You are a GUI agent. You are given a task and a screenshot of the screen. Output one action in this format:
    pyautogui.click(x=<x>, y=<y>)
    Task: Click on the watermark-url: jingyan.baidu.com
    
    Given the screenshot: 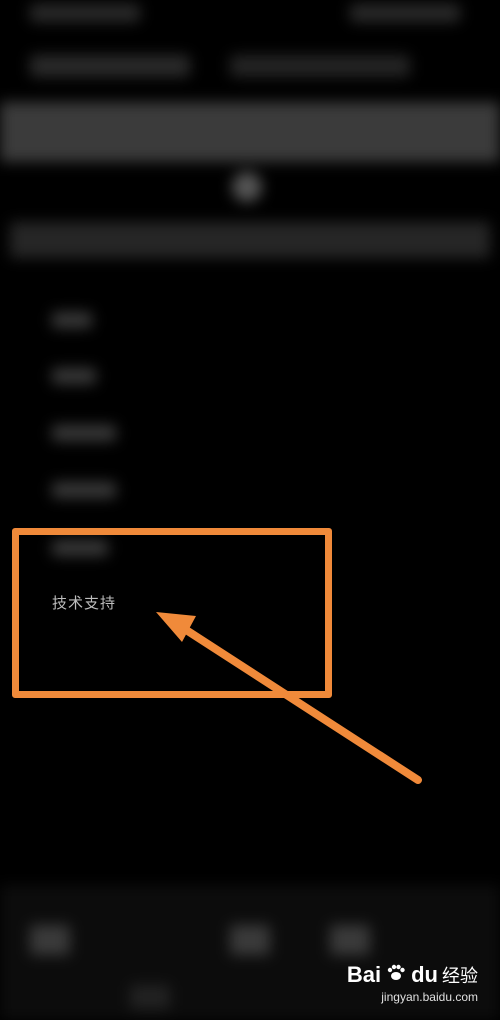 What is the action you would take?
    pyautogui.click(x=429, y=997)
    